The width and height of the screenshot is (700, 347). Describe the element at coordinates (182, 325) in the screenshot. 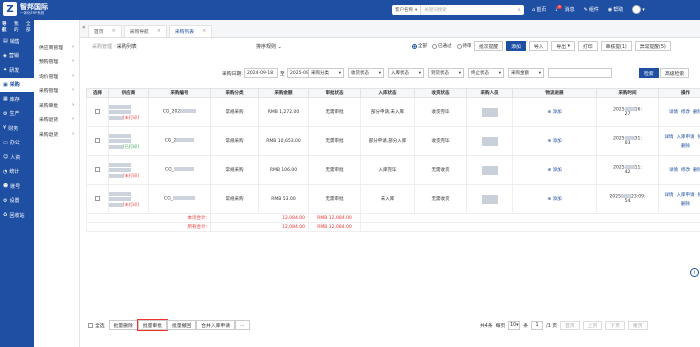

I see `batch-withdraw-button: 批量撤回` at that location.